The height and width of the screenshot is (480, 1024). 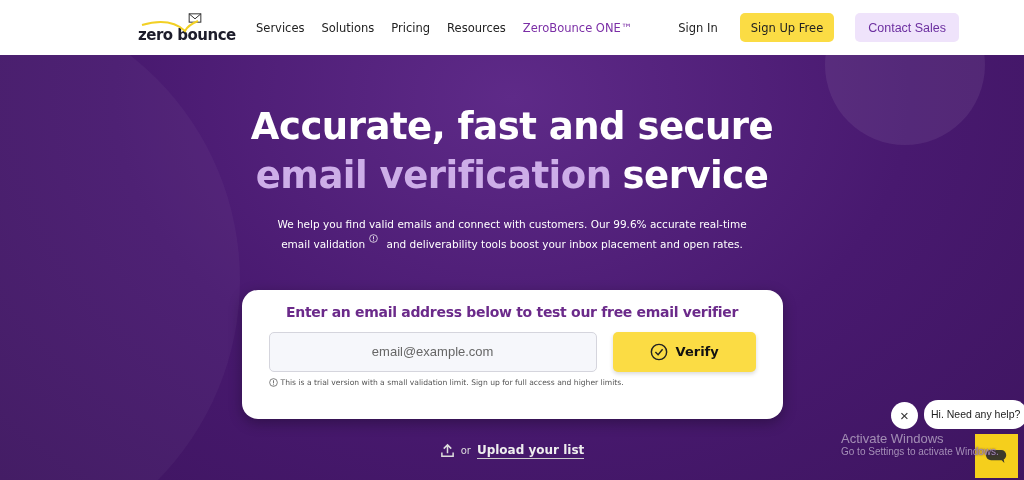 What do you see at coordinates (974, 414) in the screenshot?
I see `chat-greeting: Hi. Need any help?` at bounding box center [974, 414].